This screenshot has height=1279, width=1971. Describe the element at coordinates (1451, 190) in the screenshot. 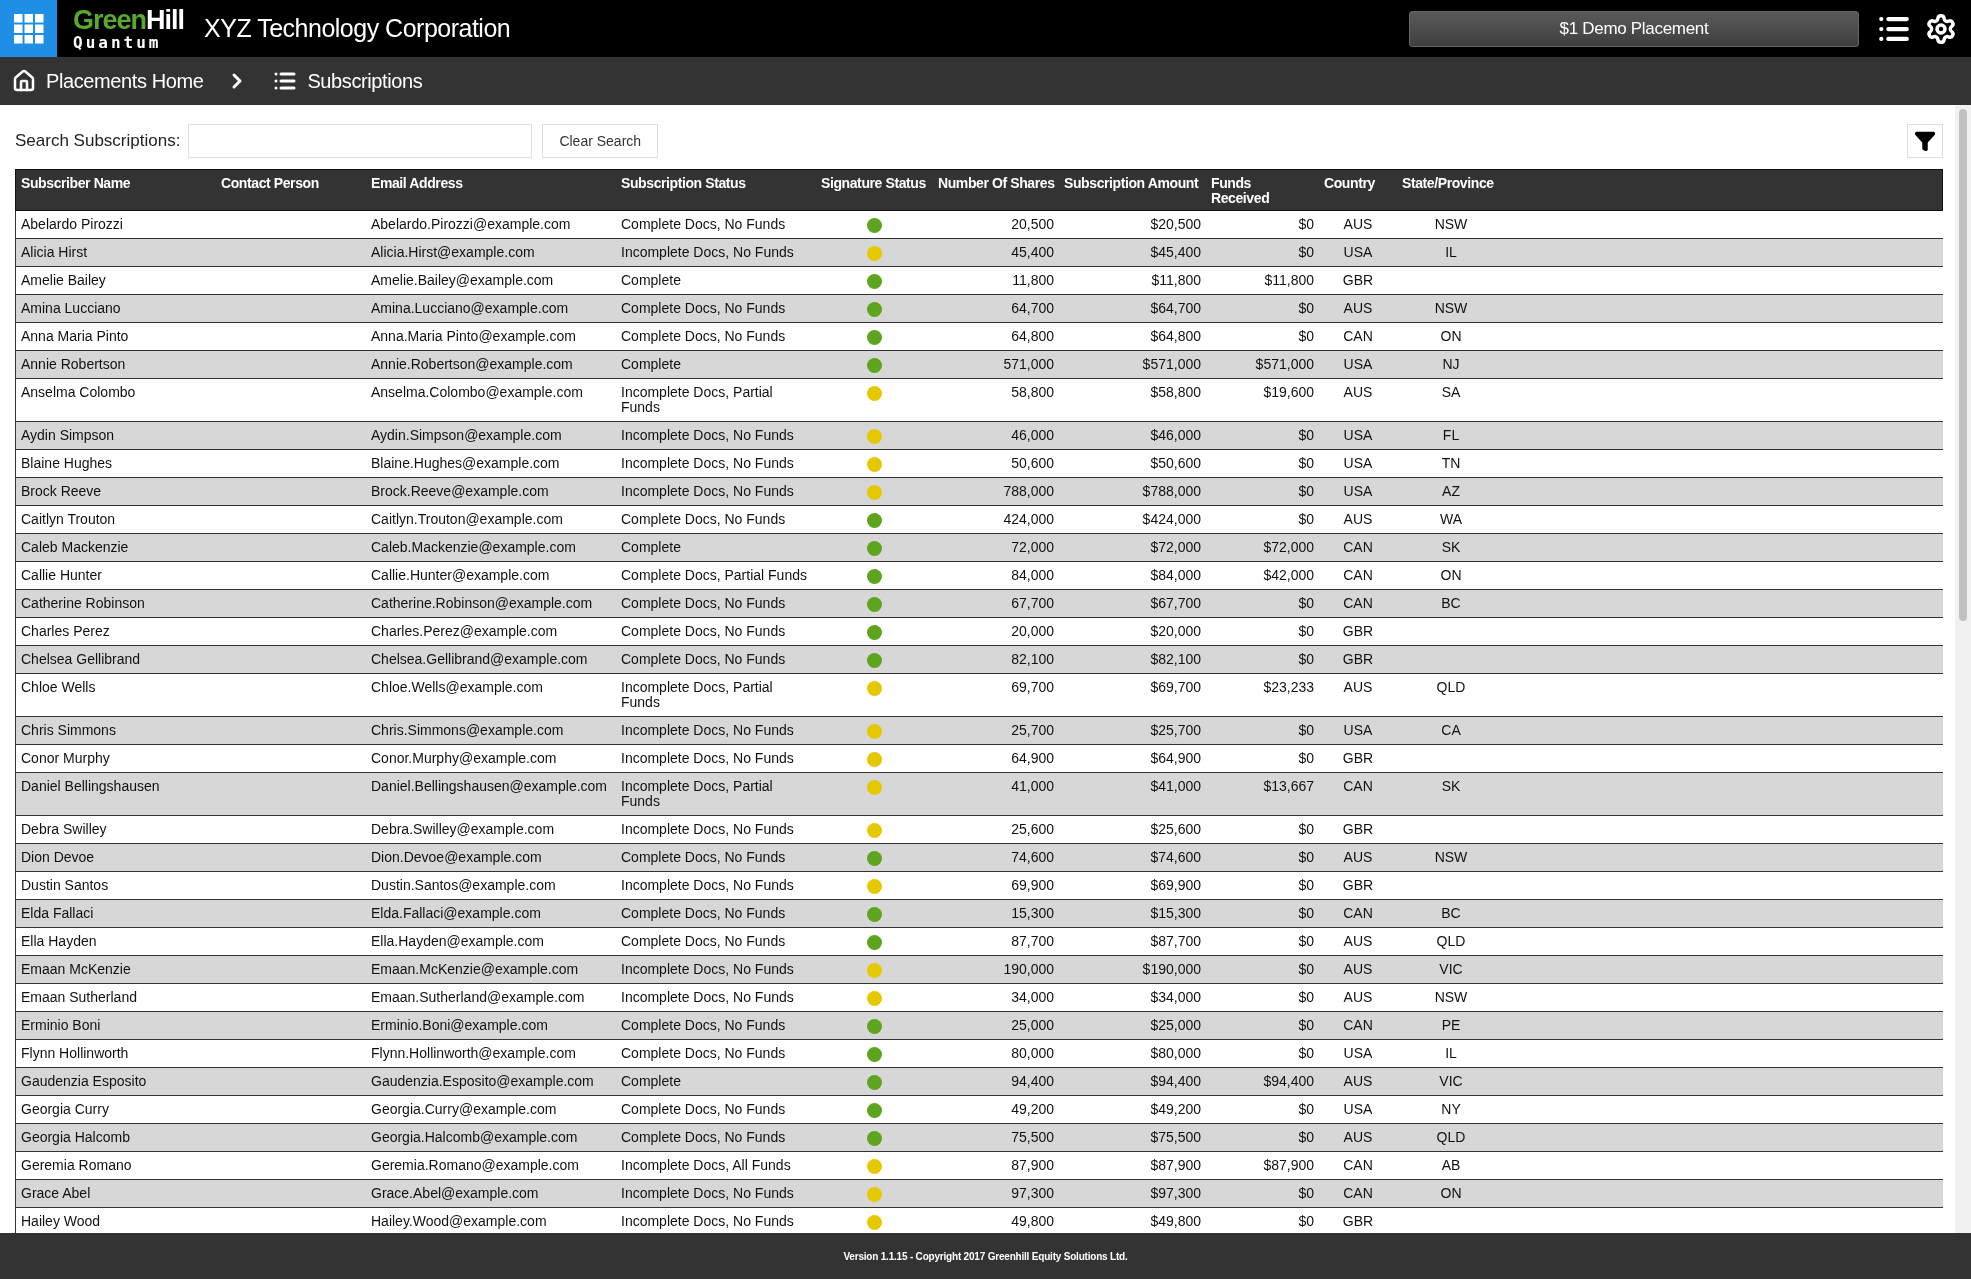

I see `column-header: State/Province` at that location.